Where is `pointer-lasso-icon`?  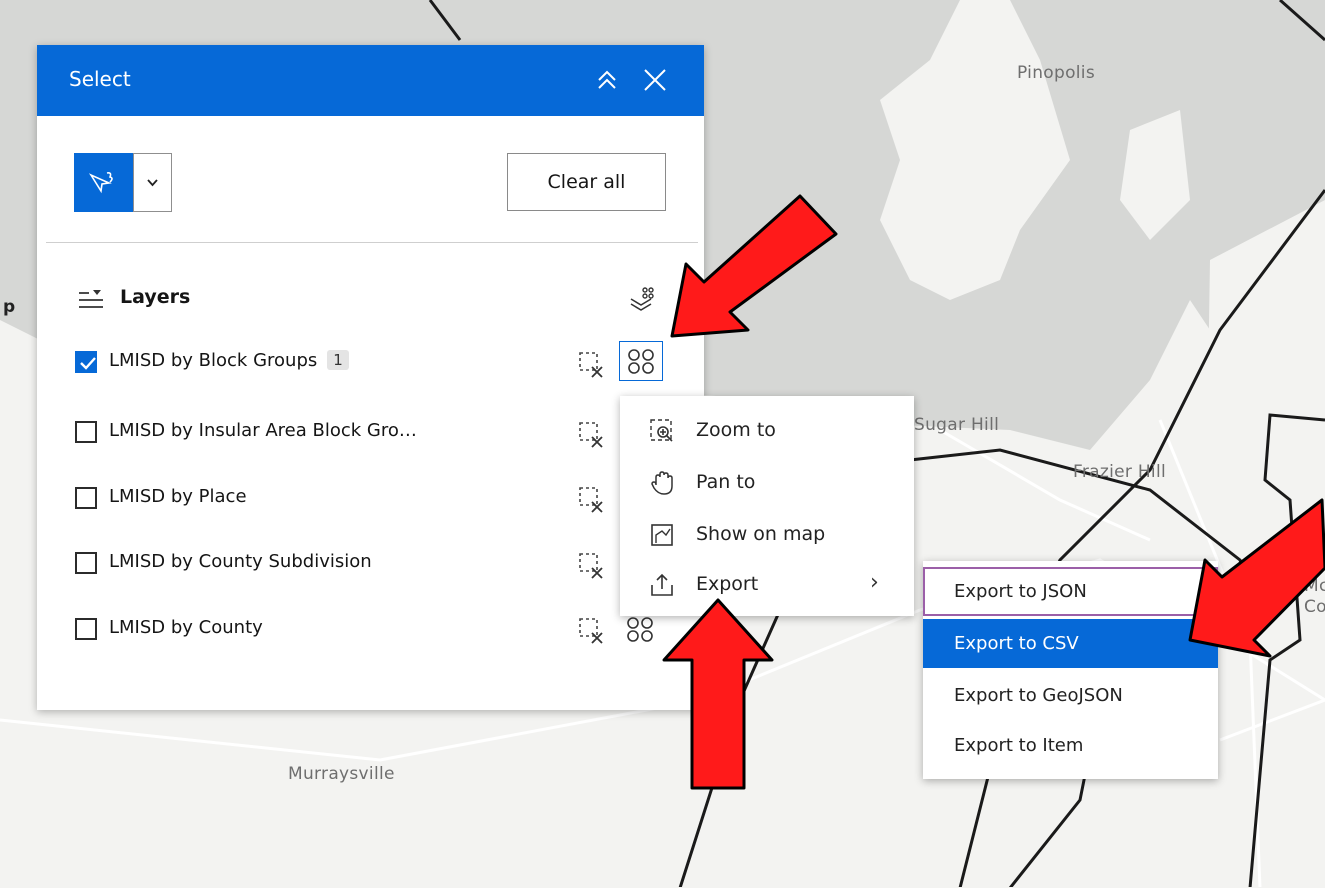 pointer-lasso-icon is located at coordinates (100, 183).